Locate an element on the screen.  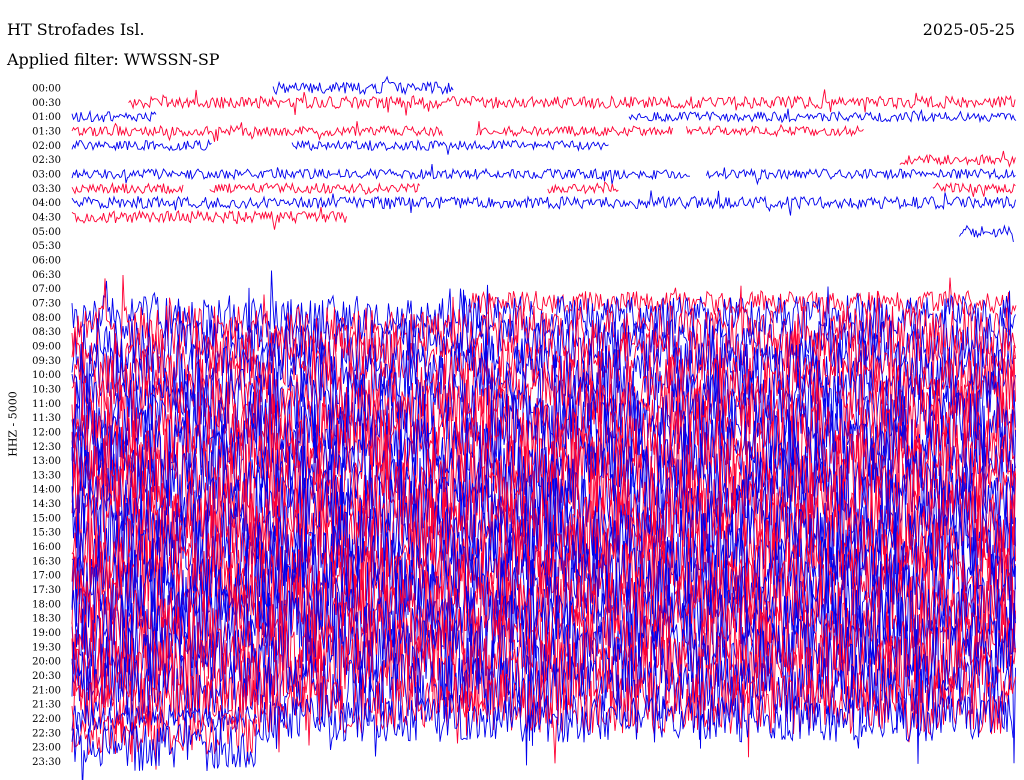
tick-label: 08:00 is located at coordinates (46, 318).